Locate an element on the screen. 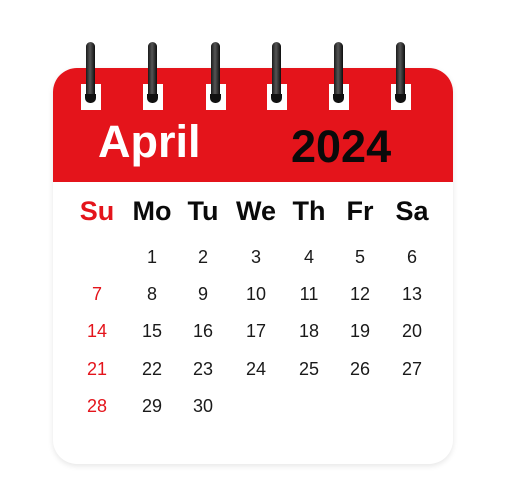  weekday-label: Mo is located at coordinates (152, 211).